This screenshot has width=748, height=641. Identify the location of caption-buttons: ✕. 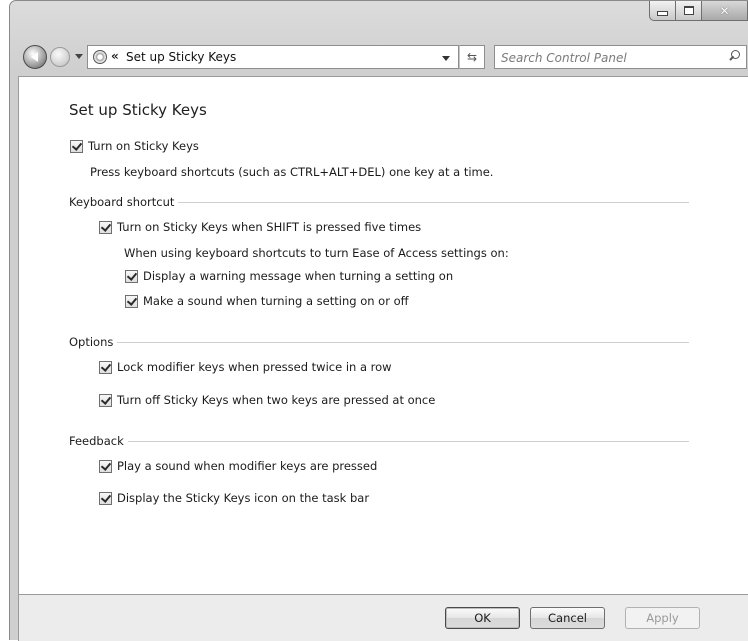
(698, 12).